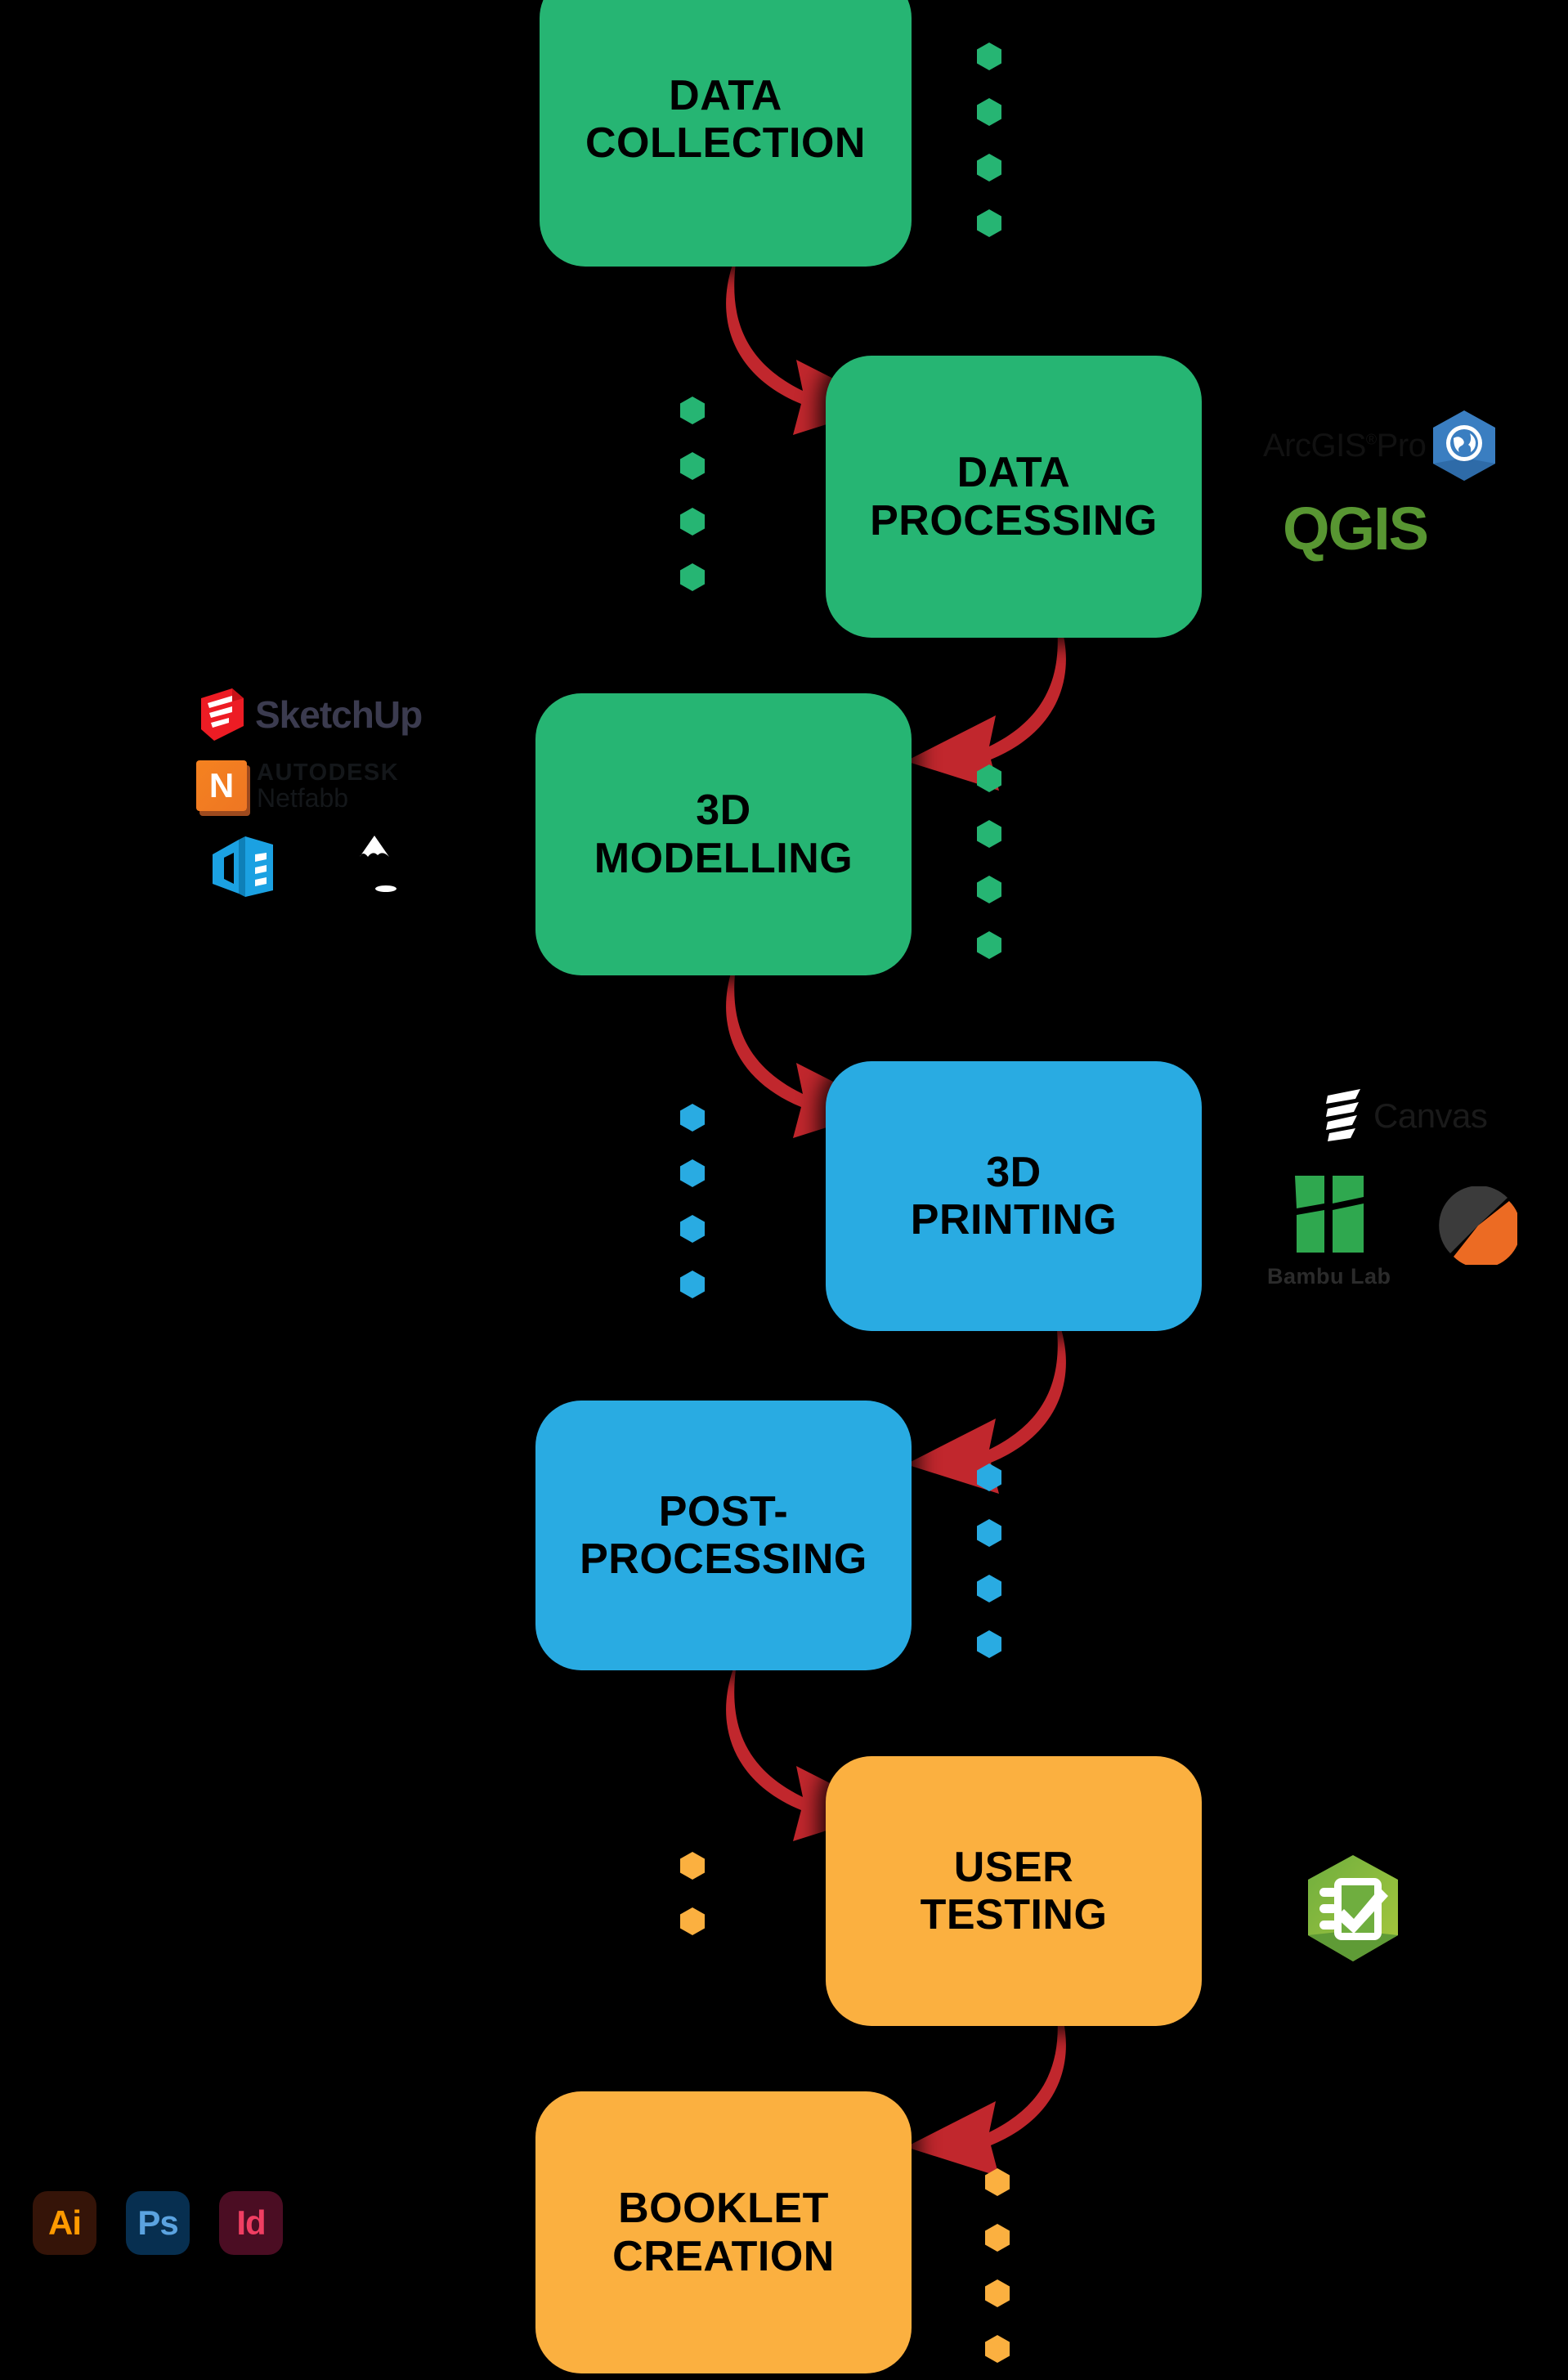  What do you see at coordinates (1329, 1214) in the screenshot?
I see `bambu-lab-icon` at bounding box center [1329, 1214].